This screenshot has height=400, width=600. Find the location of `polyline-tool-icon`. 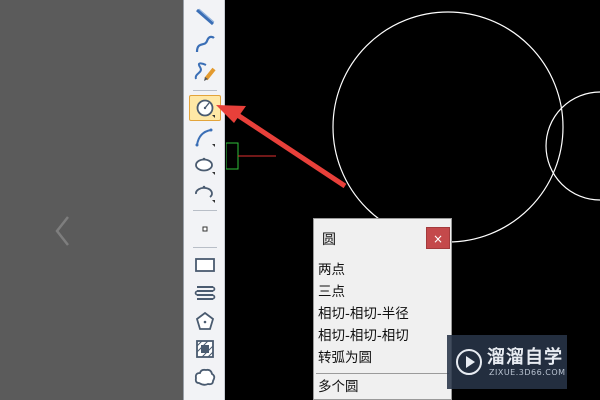

polyline-tool-icon is located at coordinates (205, 44).